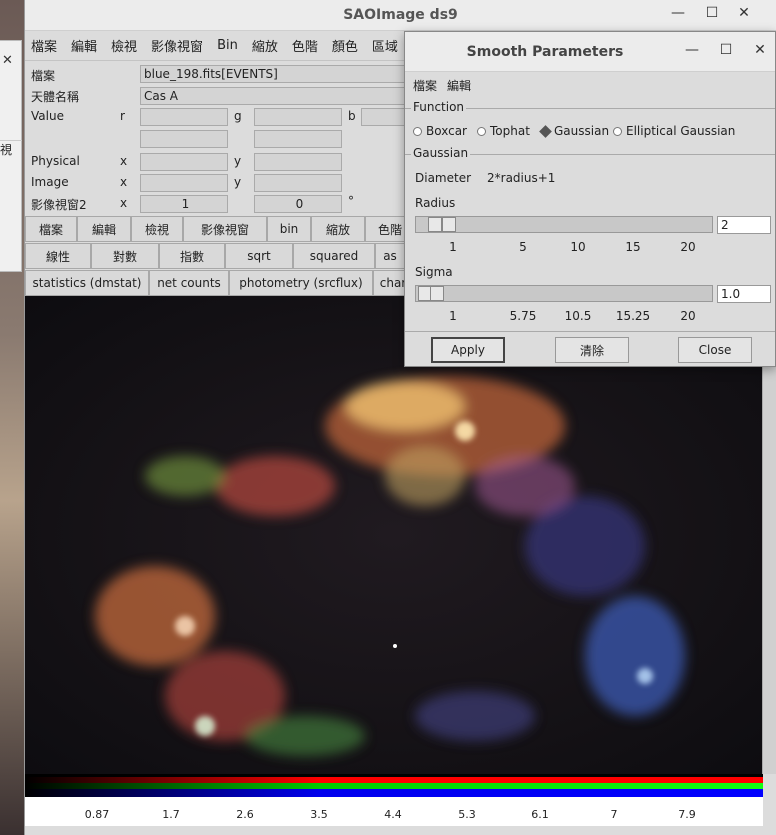 This screenshot has width=776, height=835. Describe the element at coordinates (345, 45) in the screenshot. I see `menu-color: 顏色` at that location.